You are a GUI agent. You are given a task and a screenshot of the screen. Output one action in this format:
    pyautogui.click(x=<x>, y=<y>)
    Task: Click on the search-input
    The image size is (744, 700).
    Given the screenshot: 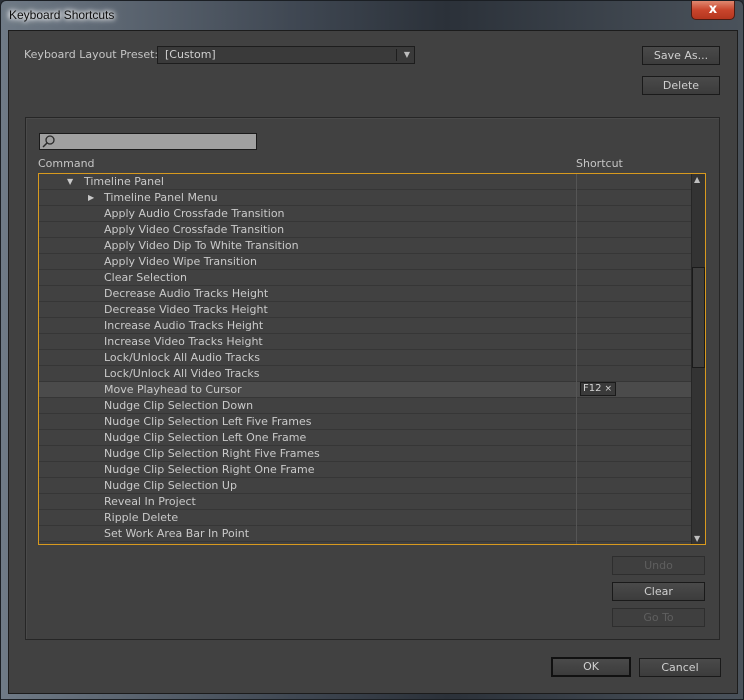 What is the action you would take?
    pyautogui.click(x=148, y=141)
    